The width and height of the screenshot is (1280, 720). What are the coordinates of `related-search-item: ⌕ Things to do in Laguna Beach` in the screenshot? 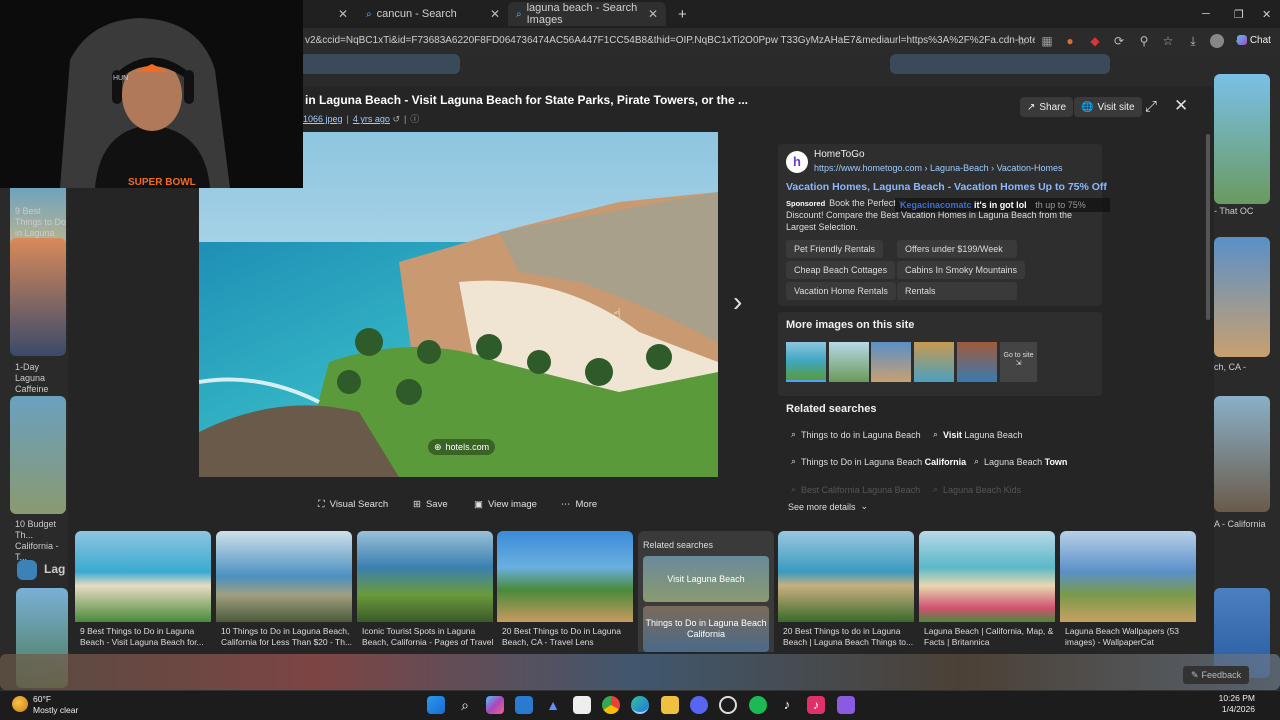 It's located at (856, 434).